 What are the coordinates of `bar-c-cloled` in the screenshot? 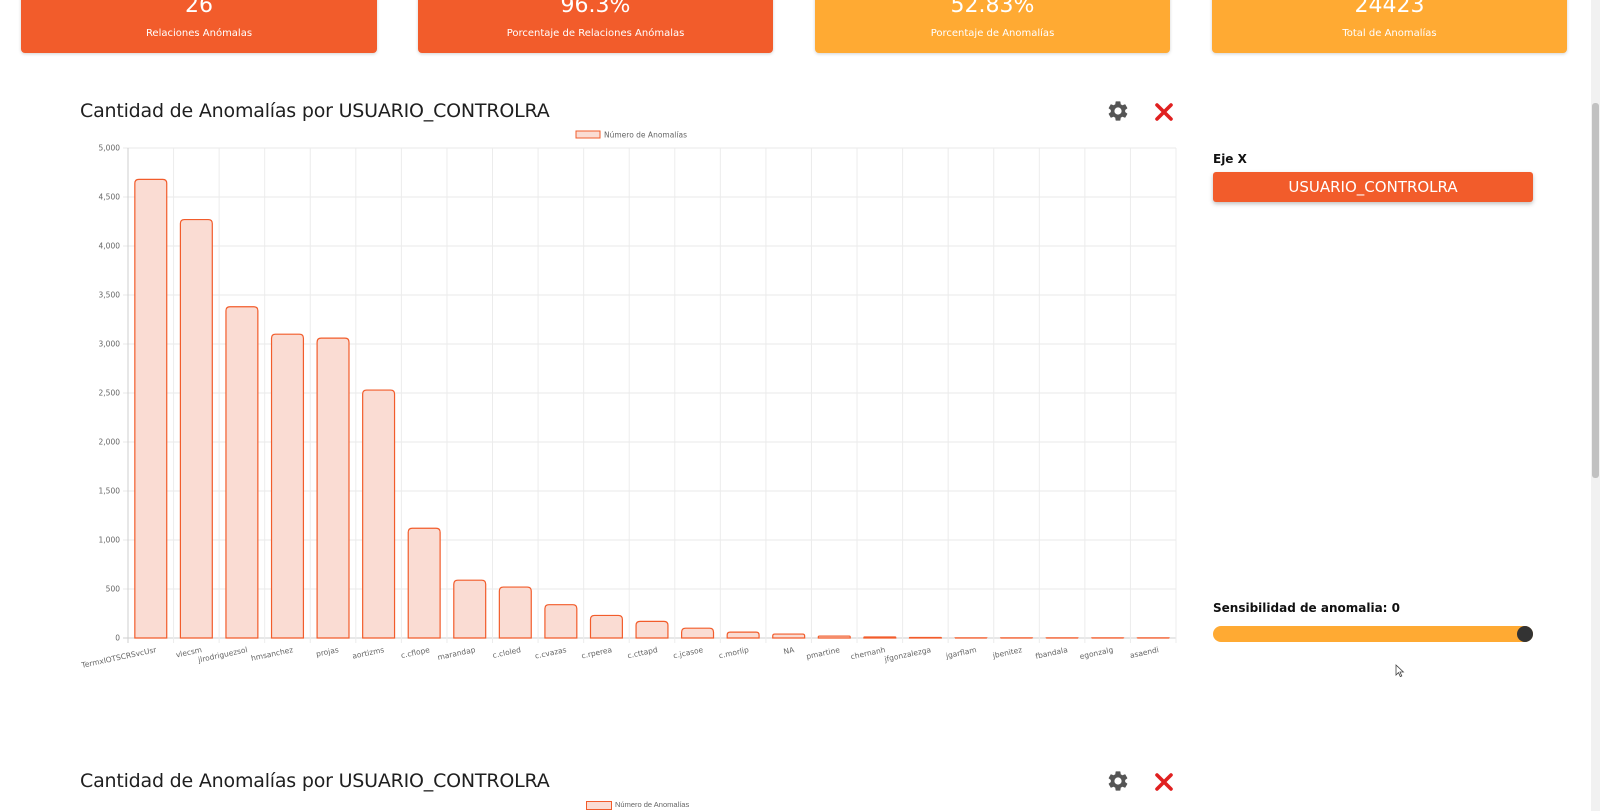 It's located at (515, 612).